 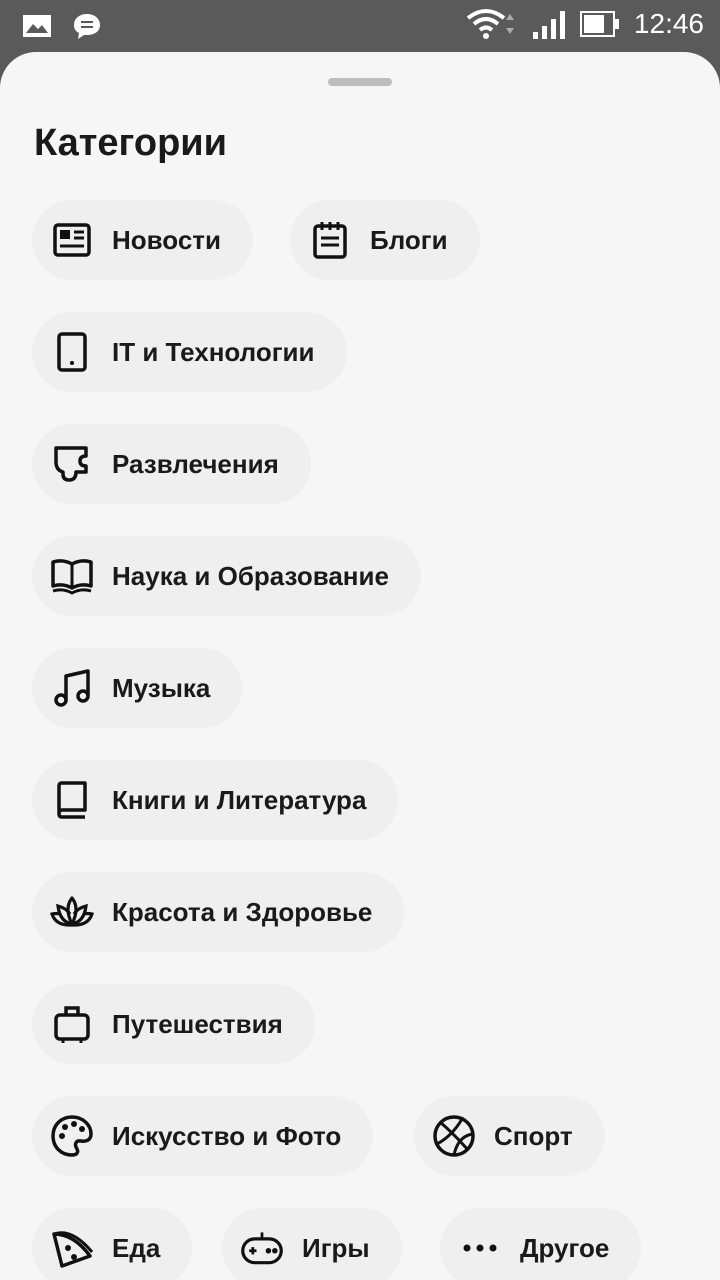 What do you see at coordinates (492, 24) in the screenshot?
I see `wifi-icon` at bounding box center [492, 24].